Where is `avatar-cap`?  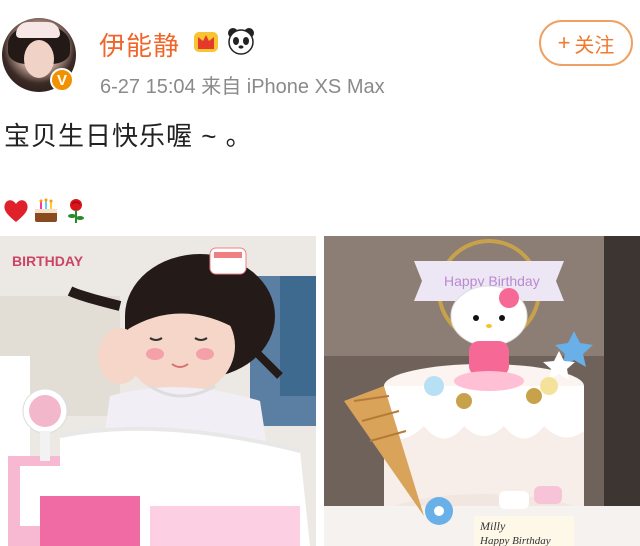
avatar-cap is located at coordinates (38, 30).